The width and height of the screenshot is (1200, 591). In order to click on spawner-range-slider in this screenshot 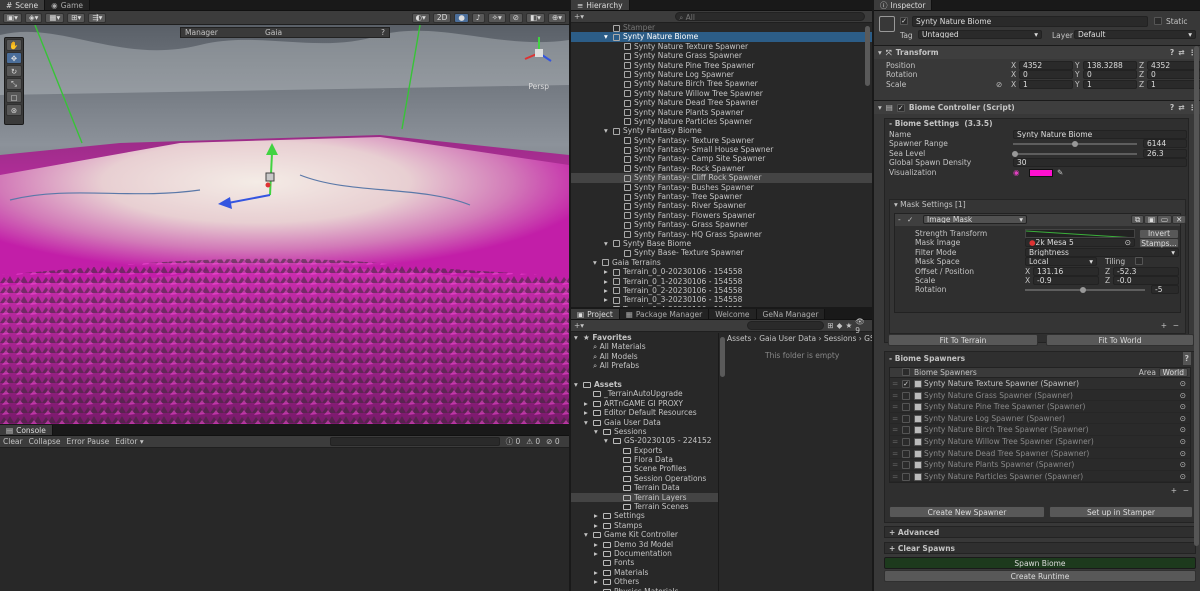, I will do `click(1075, 144)`.